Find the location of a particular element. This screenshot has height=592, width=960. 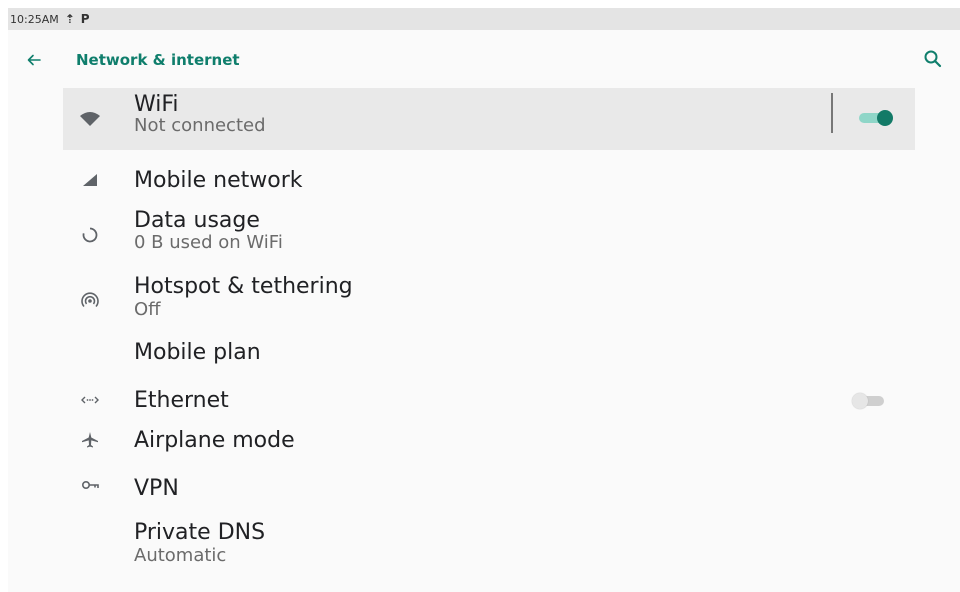

item-label: Ethernet is located at coordinates (181, 400).